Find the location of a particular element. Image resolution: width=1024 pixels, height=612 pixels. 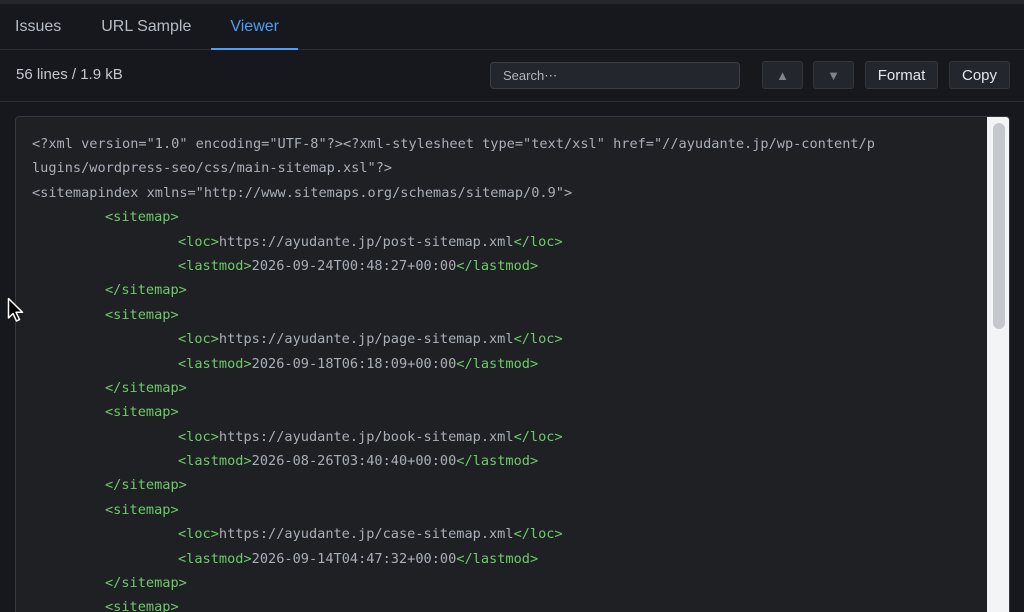

tab-url-sample: URL Sample is located at coordinates (148, 26).